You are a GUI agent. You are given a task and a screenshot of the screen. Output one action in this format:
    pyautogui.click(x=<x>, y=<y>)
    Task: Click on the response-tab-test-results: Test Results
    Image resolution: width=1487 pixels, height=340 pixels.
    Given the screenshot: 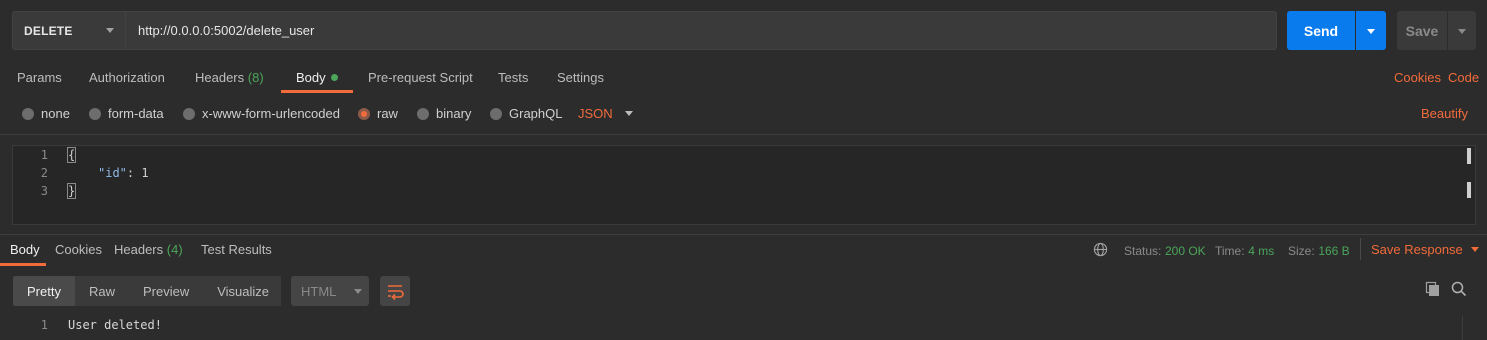 What is the action you would take?
    pyautogui.click(x=236, y=249)
    